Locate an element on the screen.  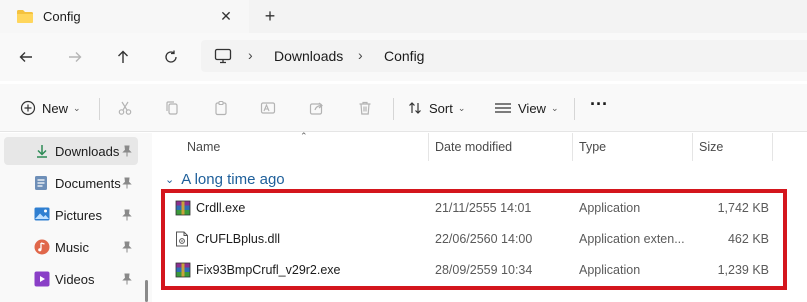
download-icon is located at coordinates (42, 152).